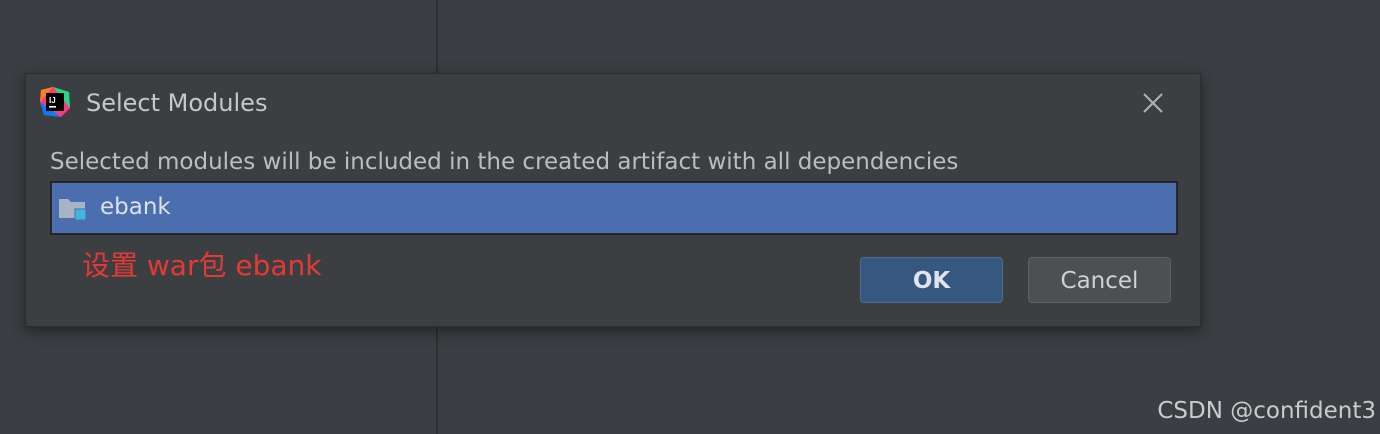 The height and width of the screenshot is (434, 1380). I want to click on folder-module-icon, so click(73, 210).